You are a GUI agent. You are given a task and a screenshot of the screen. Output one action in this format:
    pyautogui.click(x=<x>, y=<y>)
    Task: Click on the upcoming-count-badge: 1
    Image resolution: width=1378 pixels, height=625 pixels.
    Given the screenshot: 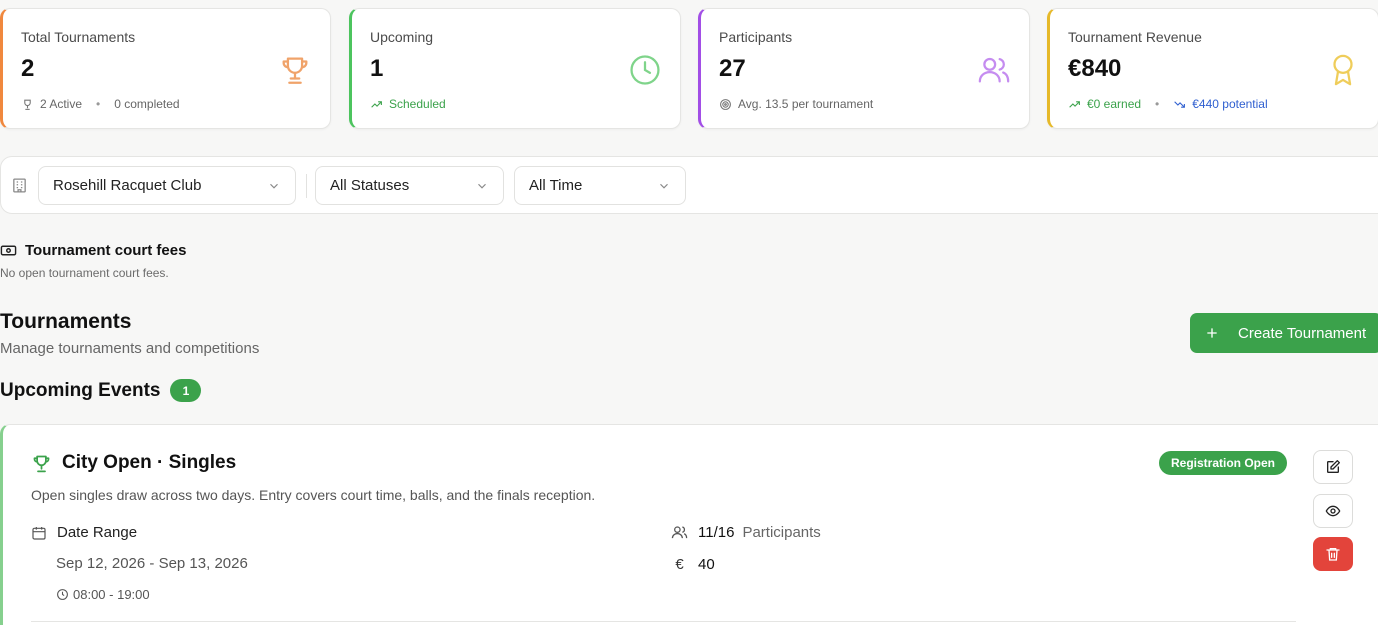 What is the action you would take?
    pyautogui.click(x=186, y=390)
    